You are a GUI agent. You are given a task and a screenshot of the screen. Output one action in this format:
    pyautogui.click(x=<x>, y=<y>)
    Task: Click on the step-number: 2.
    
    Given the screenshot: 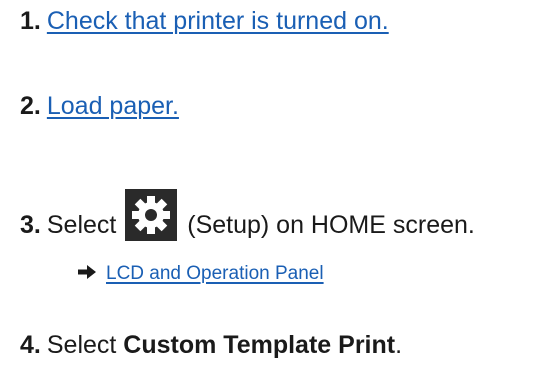 What is the action you would take?
    pyautogui.click(x=30, y=106)
    